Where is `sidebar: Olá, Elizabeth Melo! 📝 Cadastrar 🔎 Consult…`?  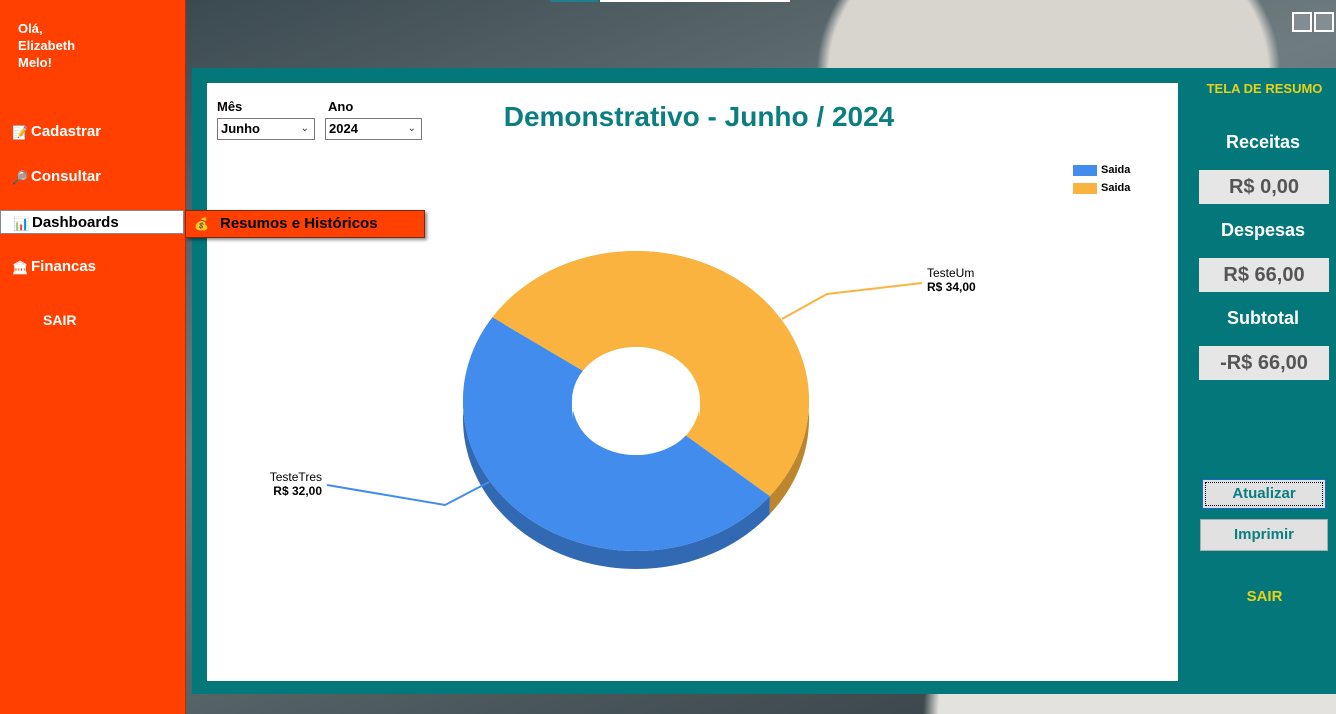
sidebar: Olá, Elizabeth Melo! 📝 Cadastrar 🔎 Consult… is located at coordinates (93, 357).